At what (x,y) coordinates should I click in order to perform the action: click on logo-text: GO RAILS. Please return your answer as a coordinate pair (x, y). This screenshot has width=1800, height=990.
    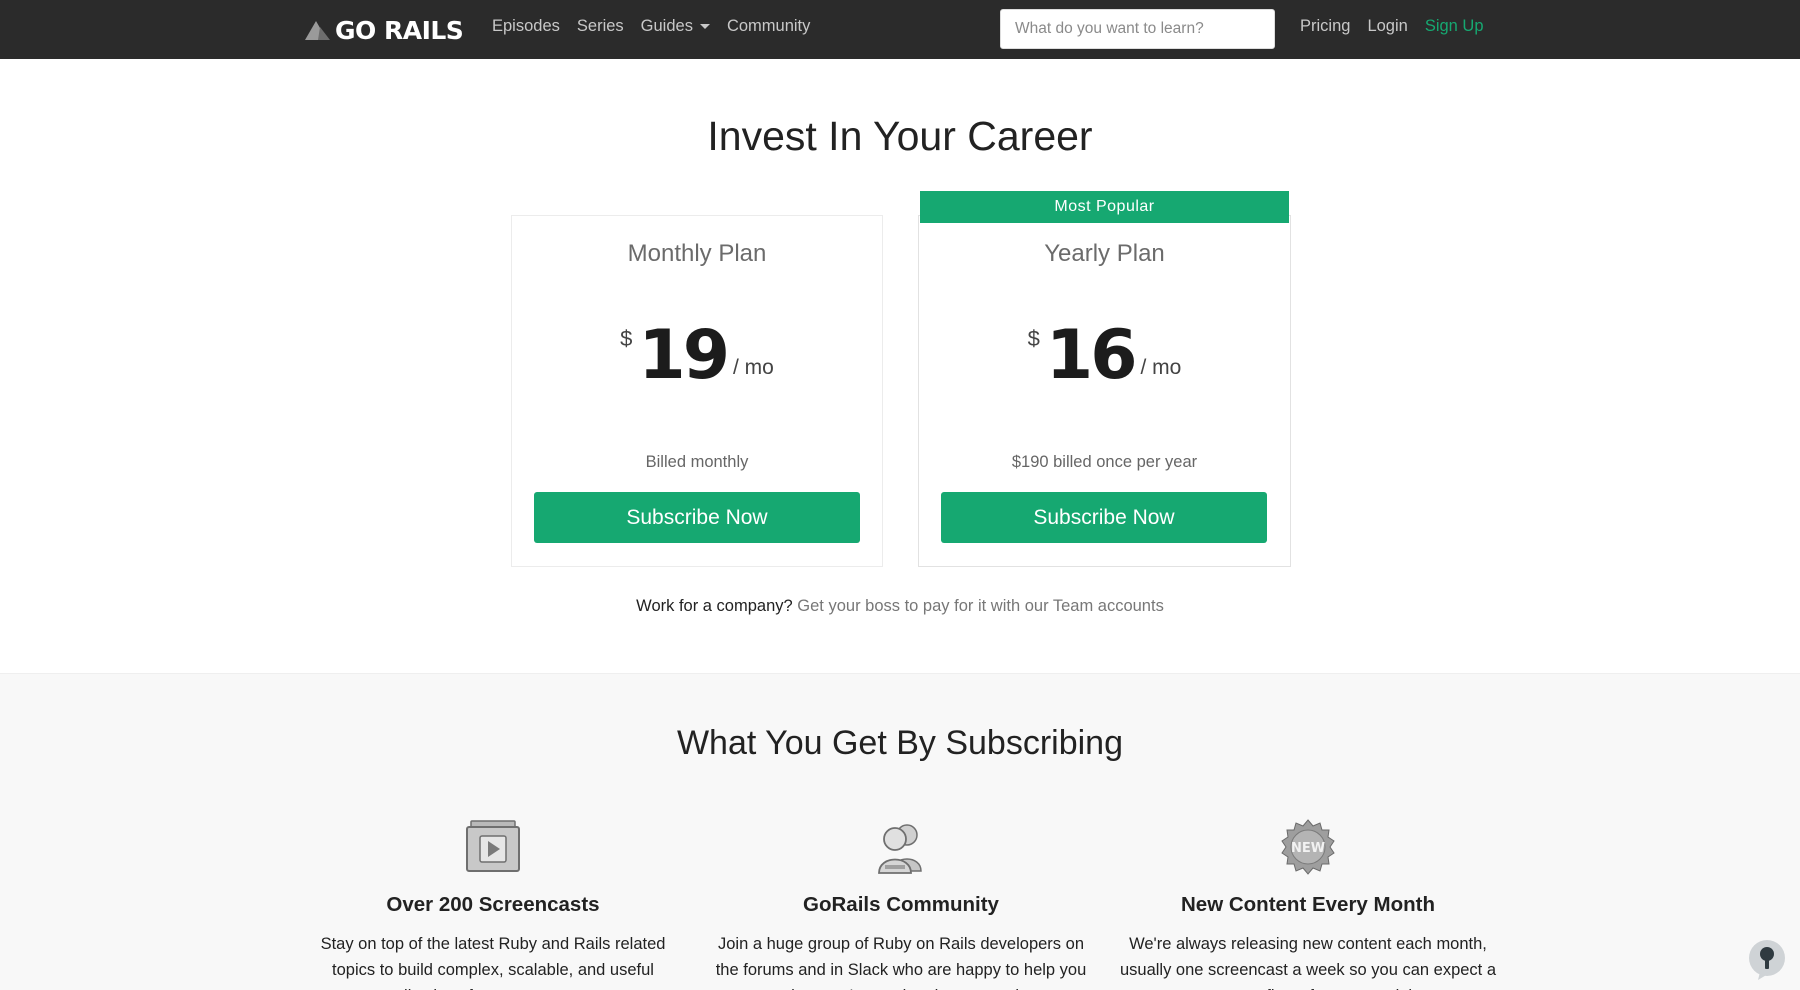
    Looking at the image, I should click on (399, 30).